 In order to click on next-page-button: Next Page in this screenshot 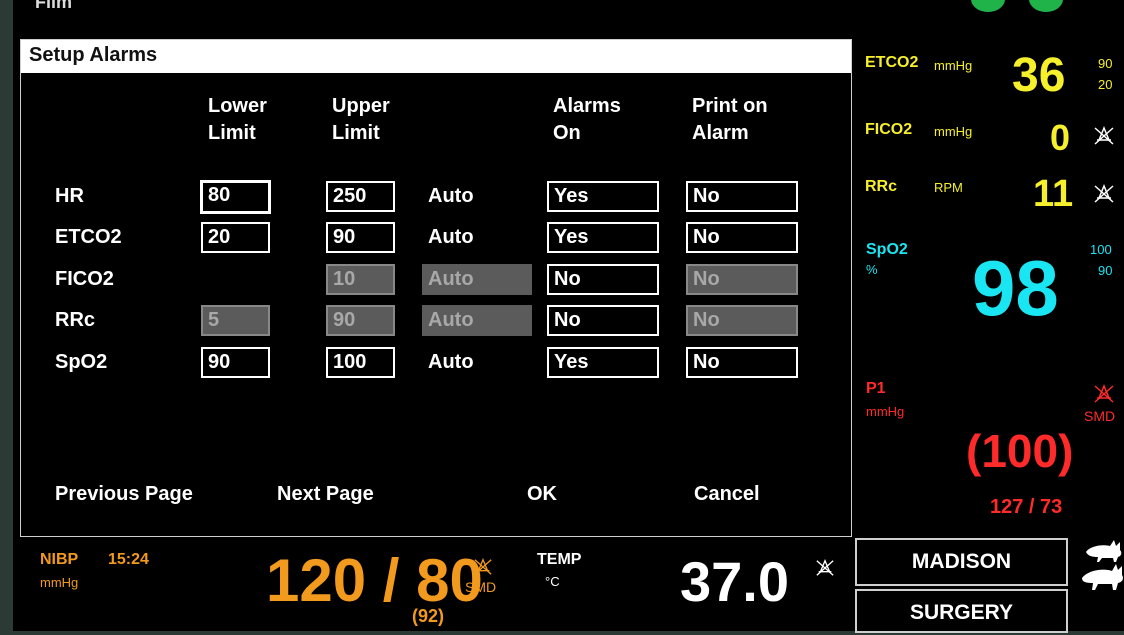, I will do `click(325, 494)`.